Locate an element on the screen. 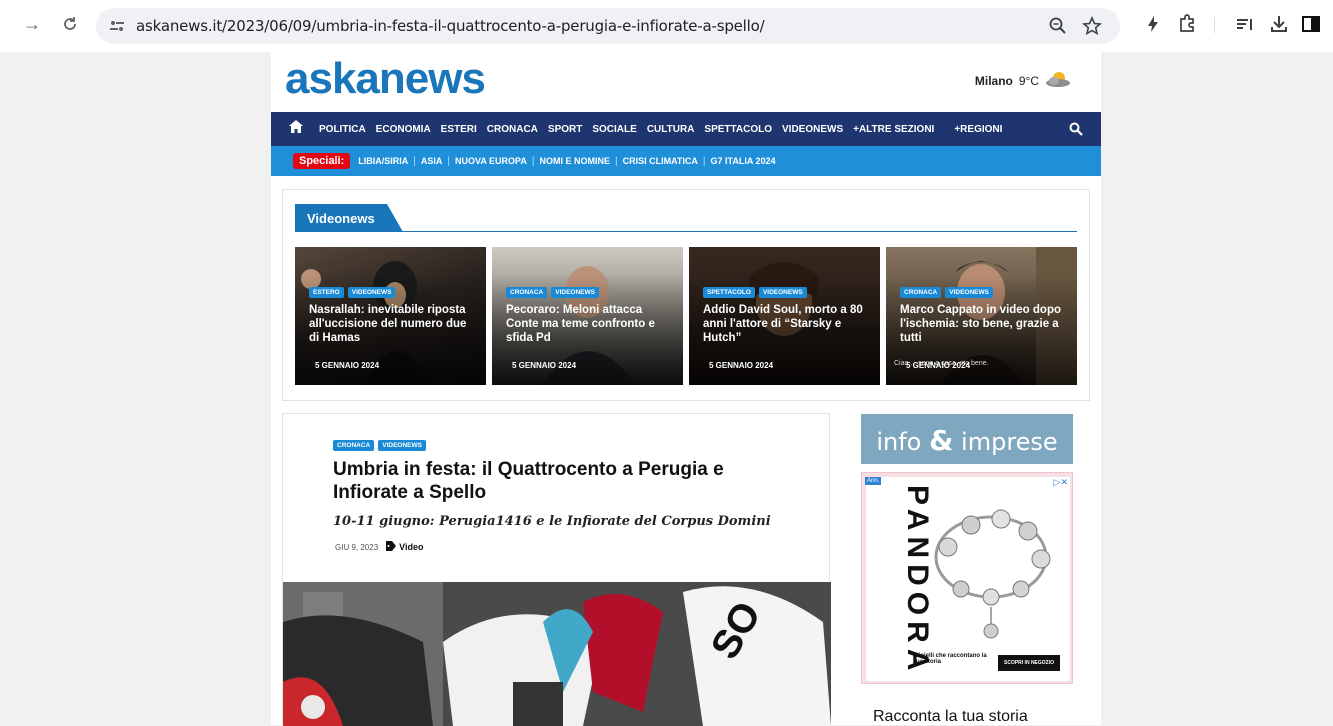 This screenshot has width=1333, height=726. nav-cronaca: CRONACA is located at coordinates (512, 129).